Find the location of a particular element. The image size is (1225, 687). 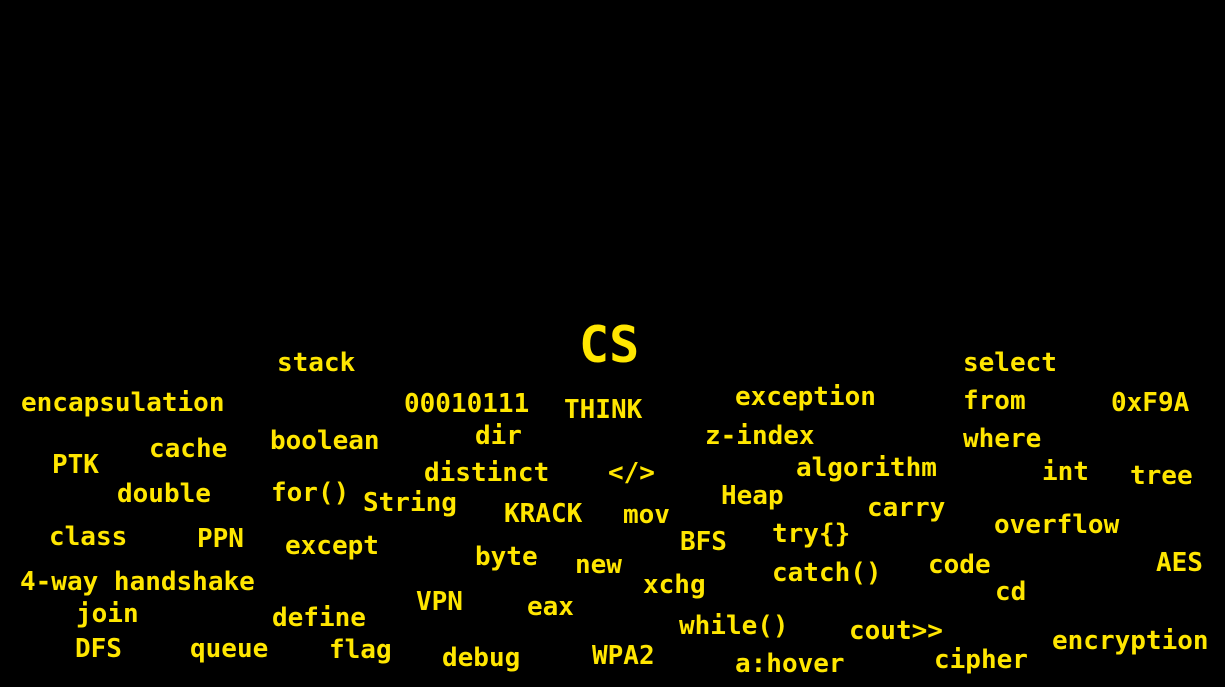

word: join is located at coordinates (107, 614).